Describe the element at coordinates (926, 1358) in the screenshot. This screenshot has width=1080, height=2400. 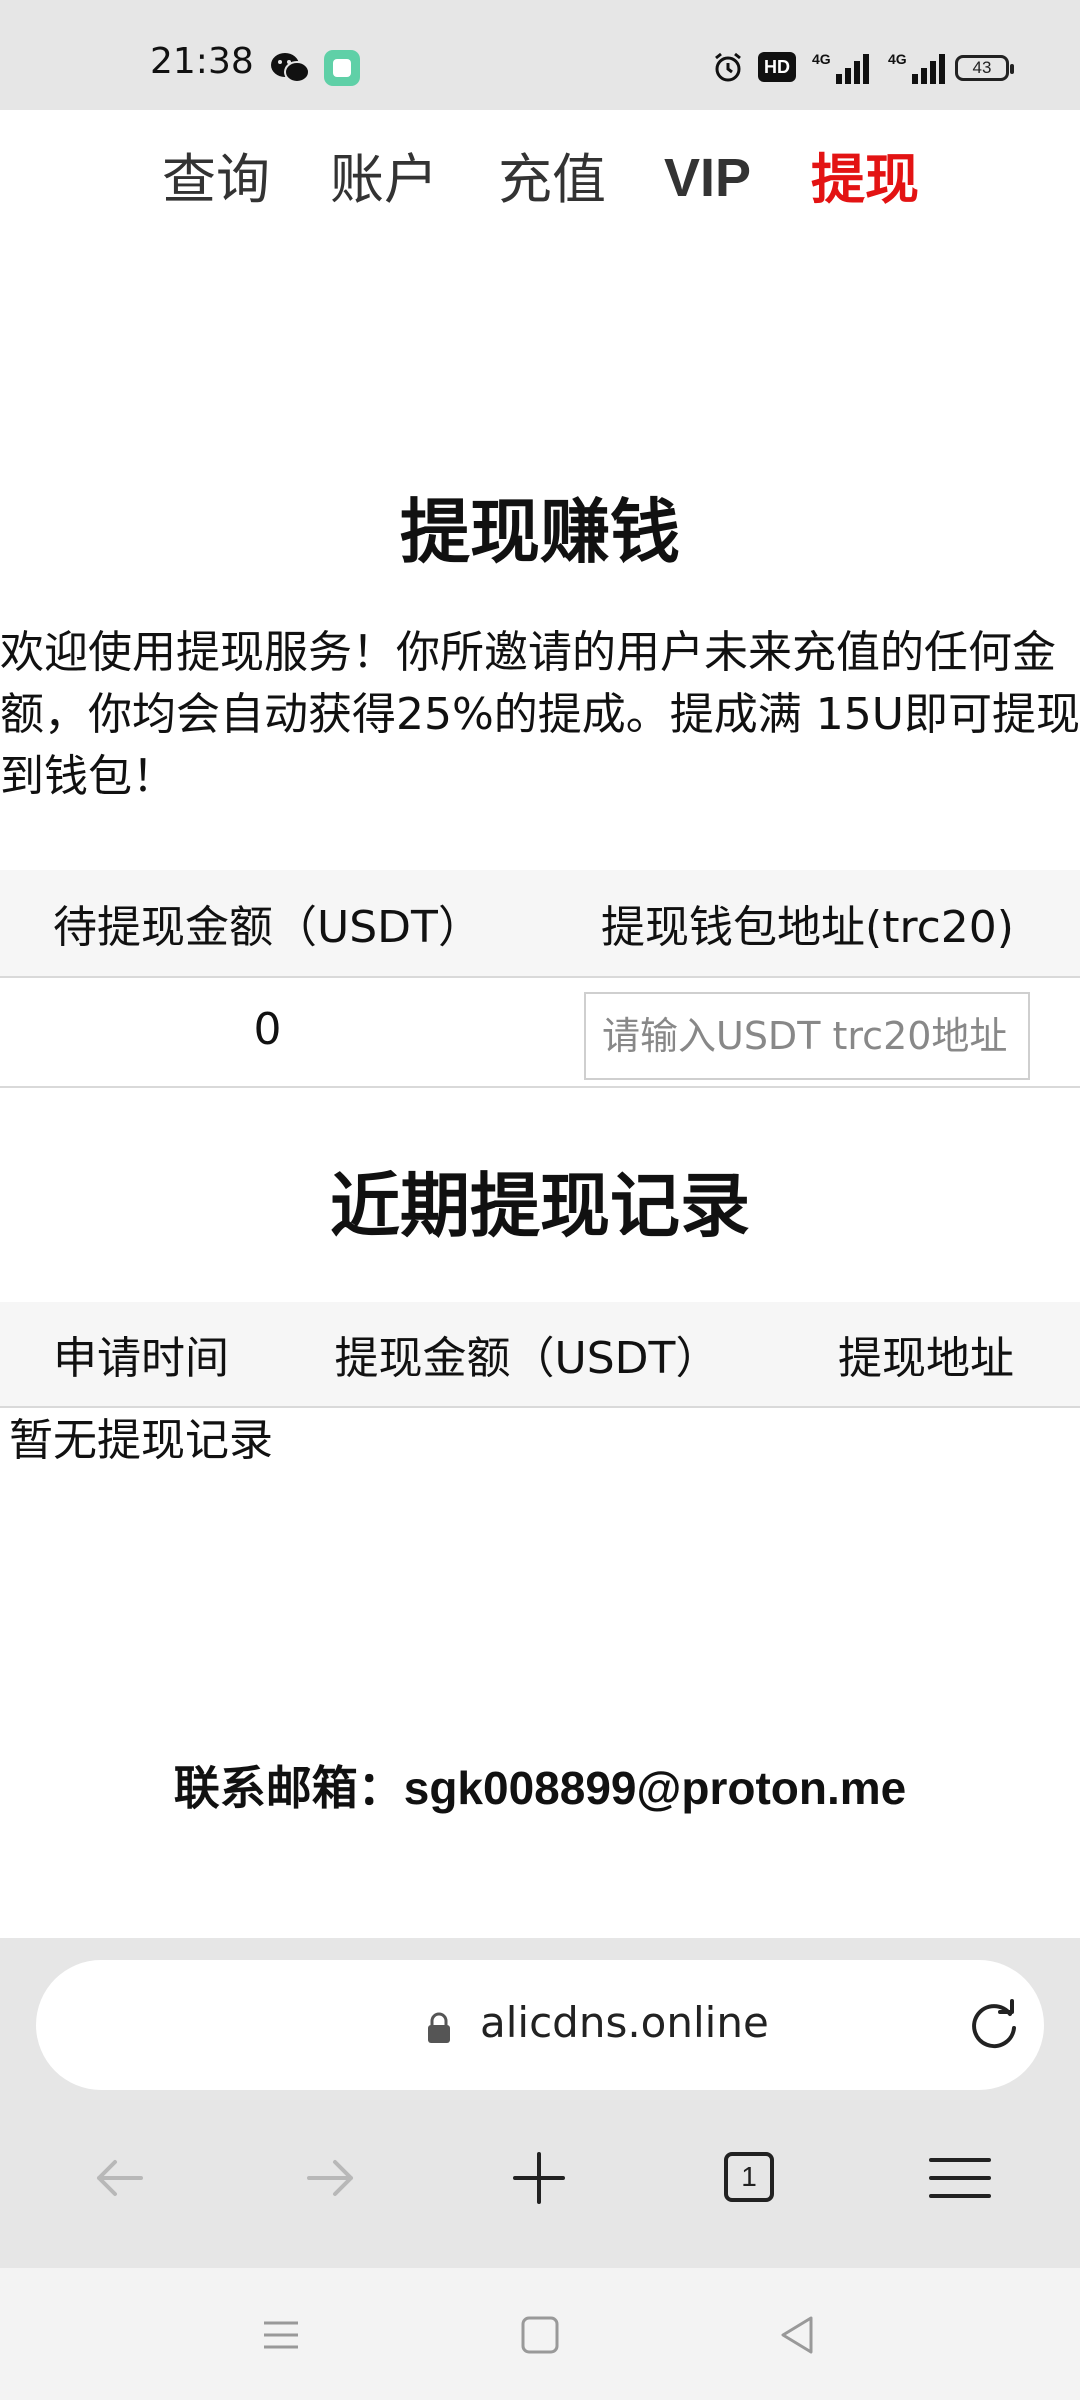
I see `col-withdraw-address: 提现地址` at that location.